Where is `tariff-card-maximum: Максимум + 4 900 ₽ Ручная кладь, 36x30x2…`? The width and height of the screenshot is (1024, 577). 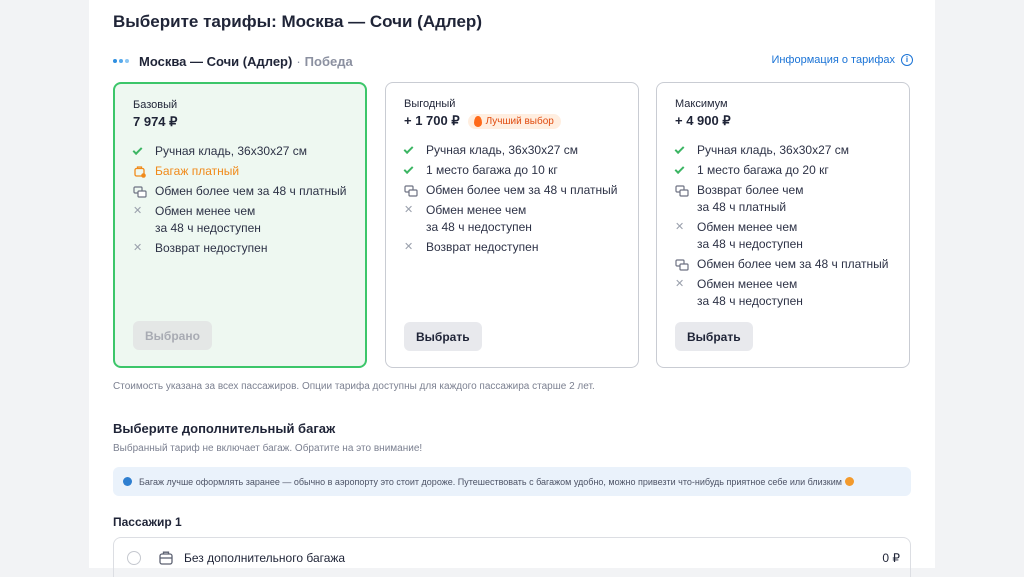 tariff-card-maximum: Максимум + 4 900 ₽ Ручная кладь, 36x30x2… is located at coordinates (783, 225).